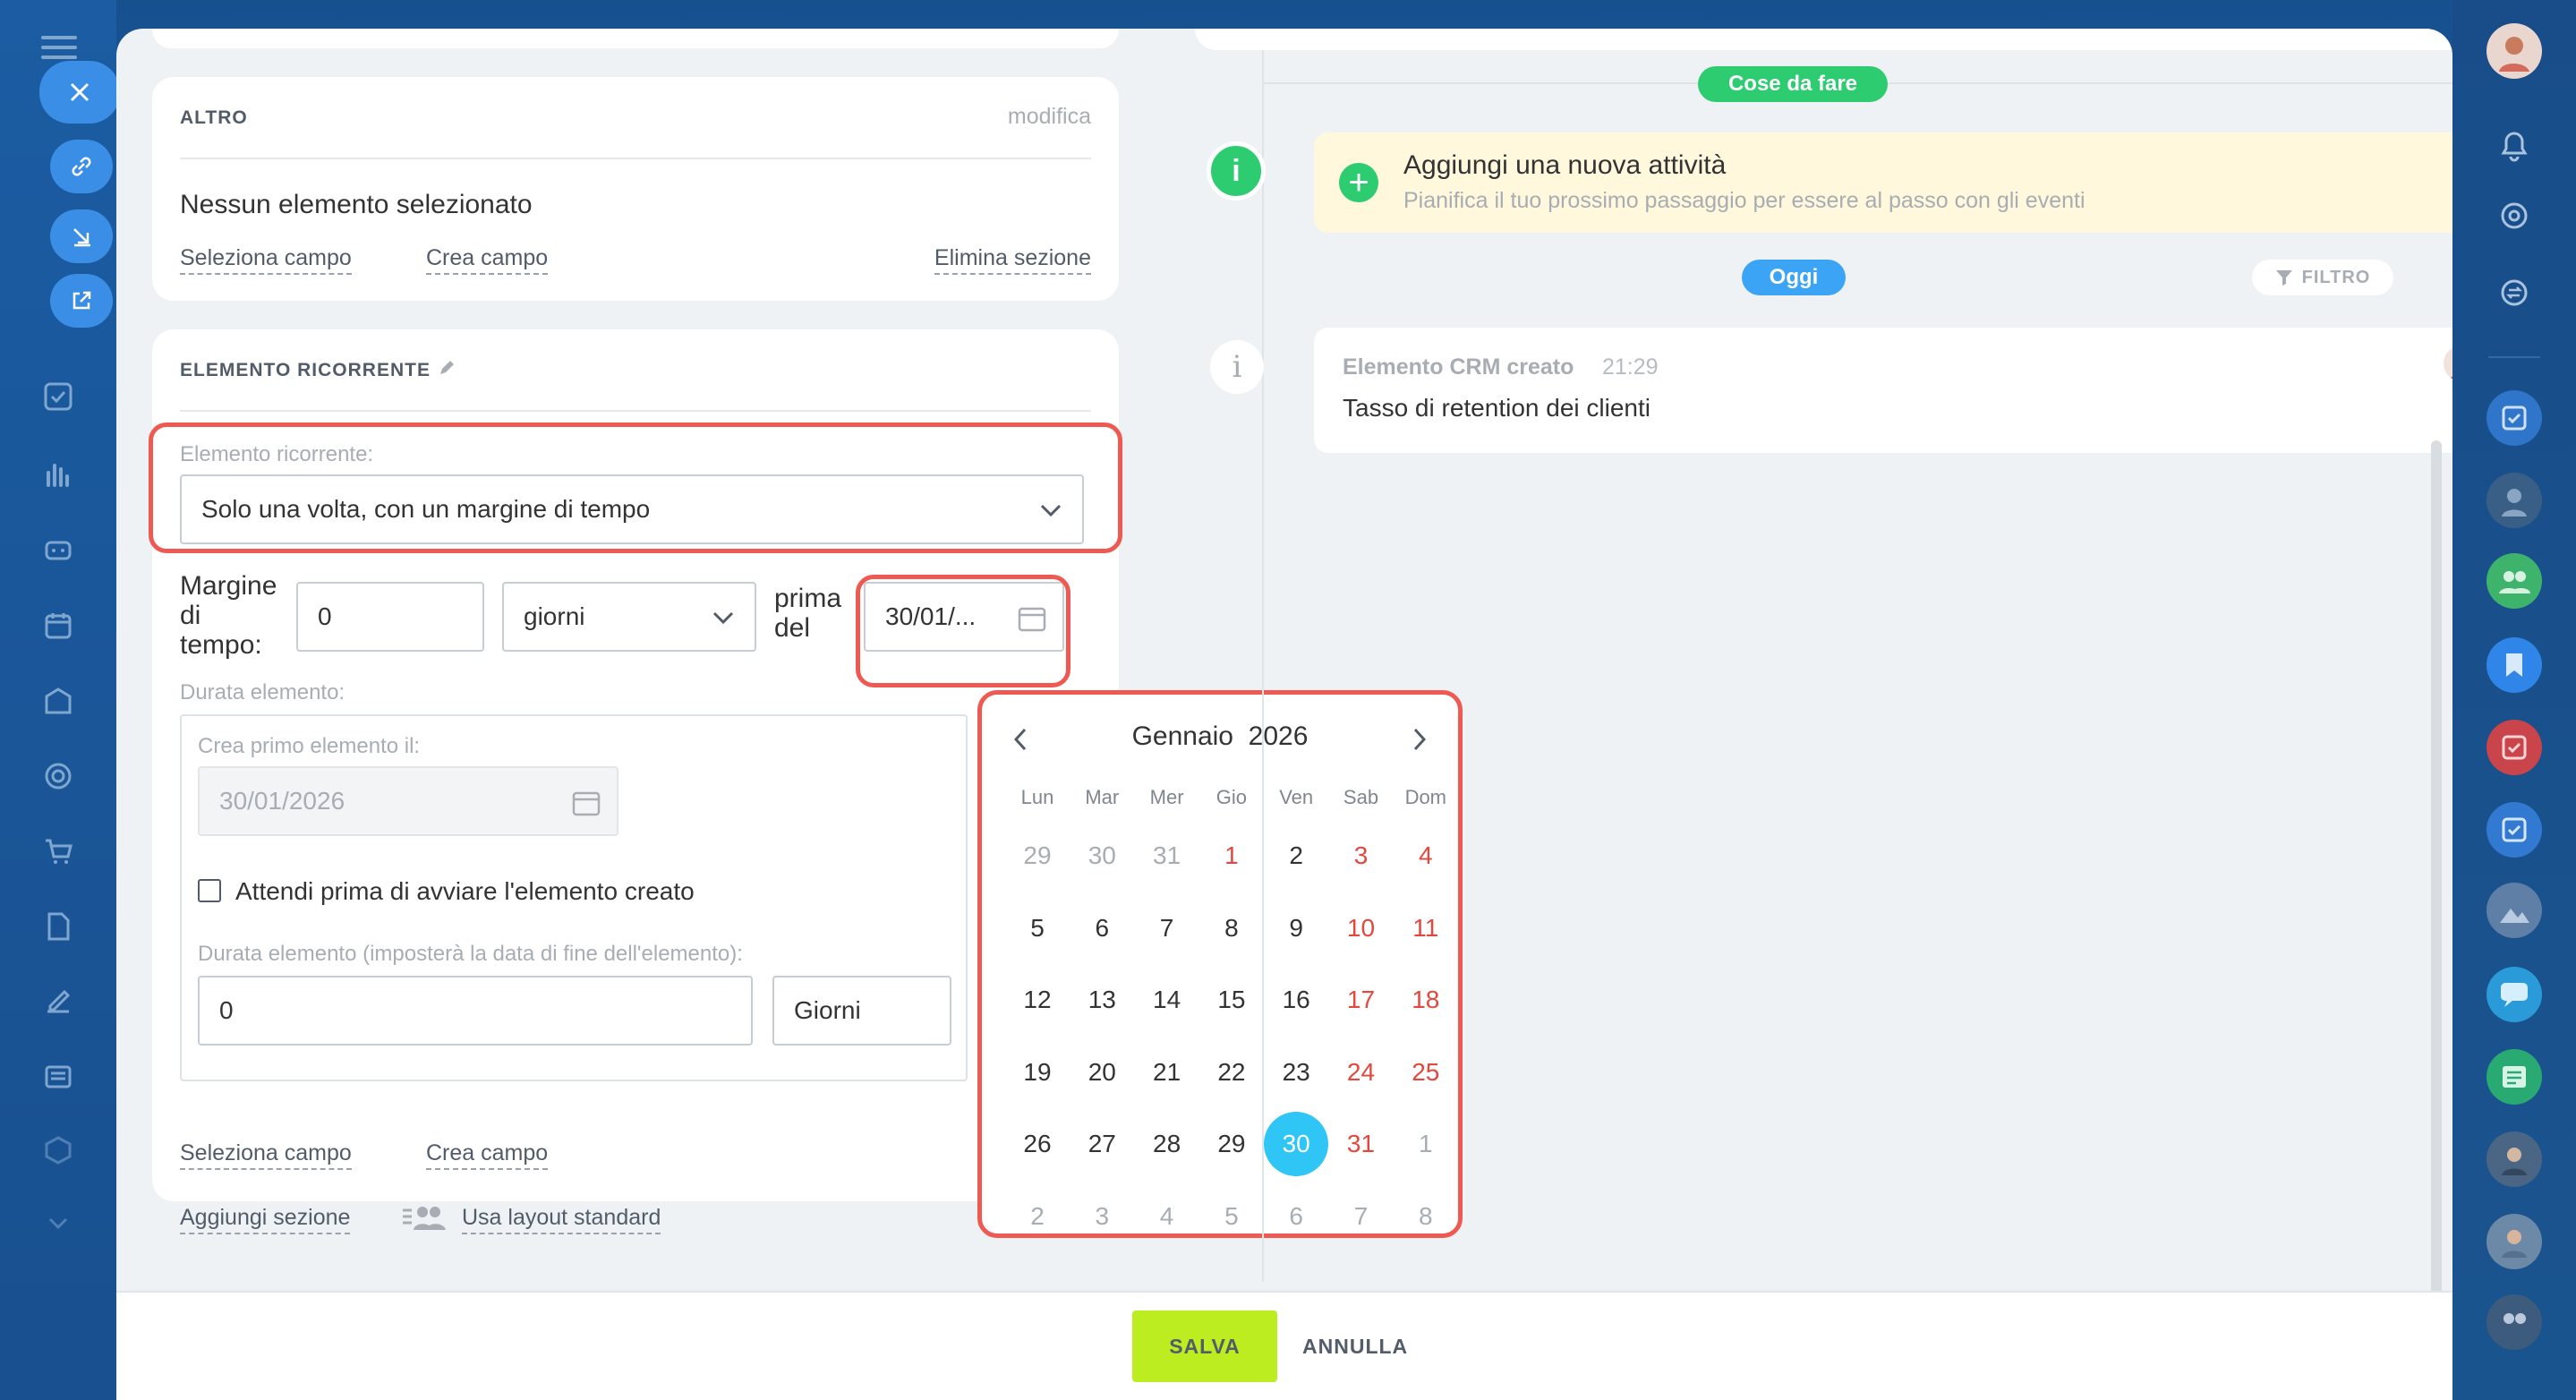 This screenshot has height=1400, width=2576. I want to click on calendar-month-year: Gennaio 2026, so click(1220, 736).